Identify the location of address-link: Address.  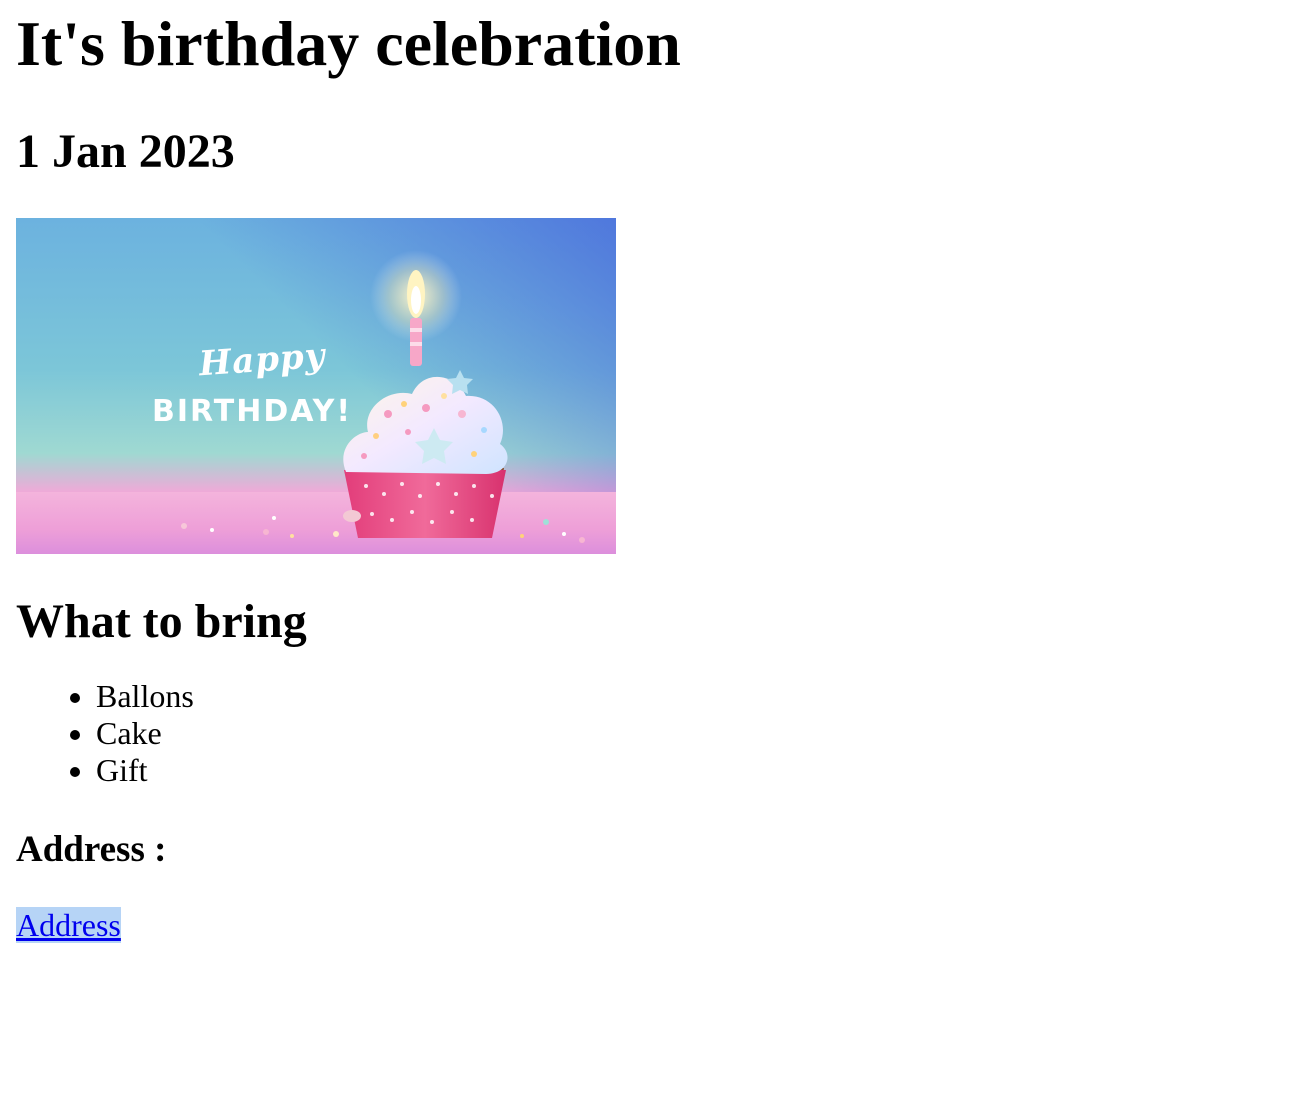
(68, 925).